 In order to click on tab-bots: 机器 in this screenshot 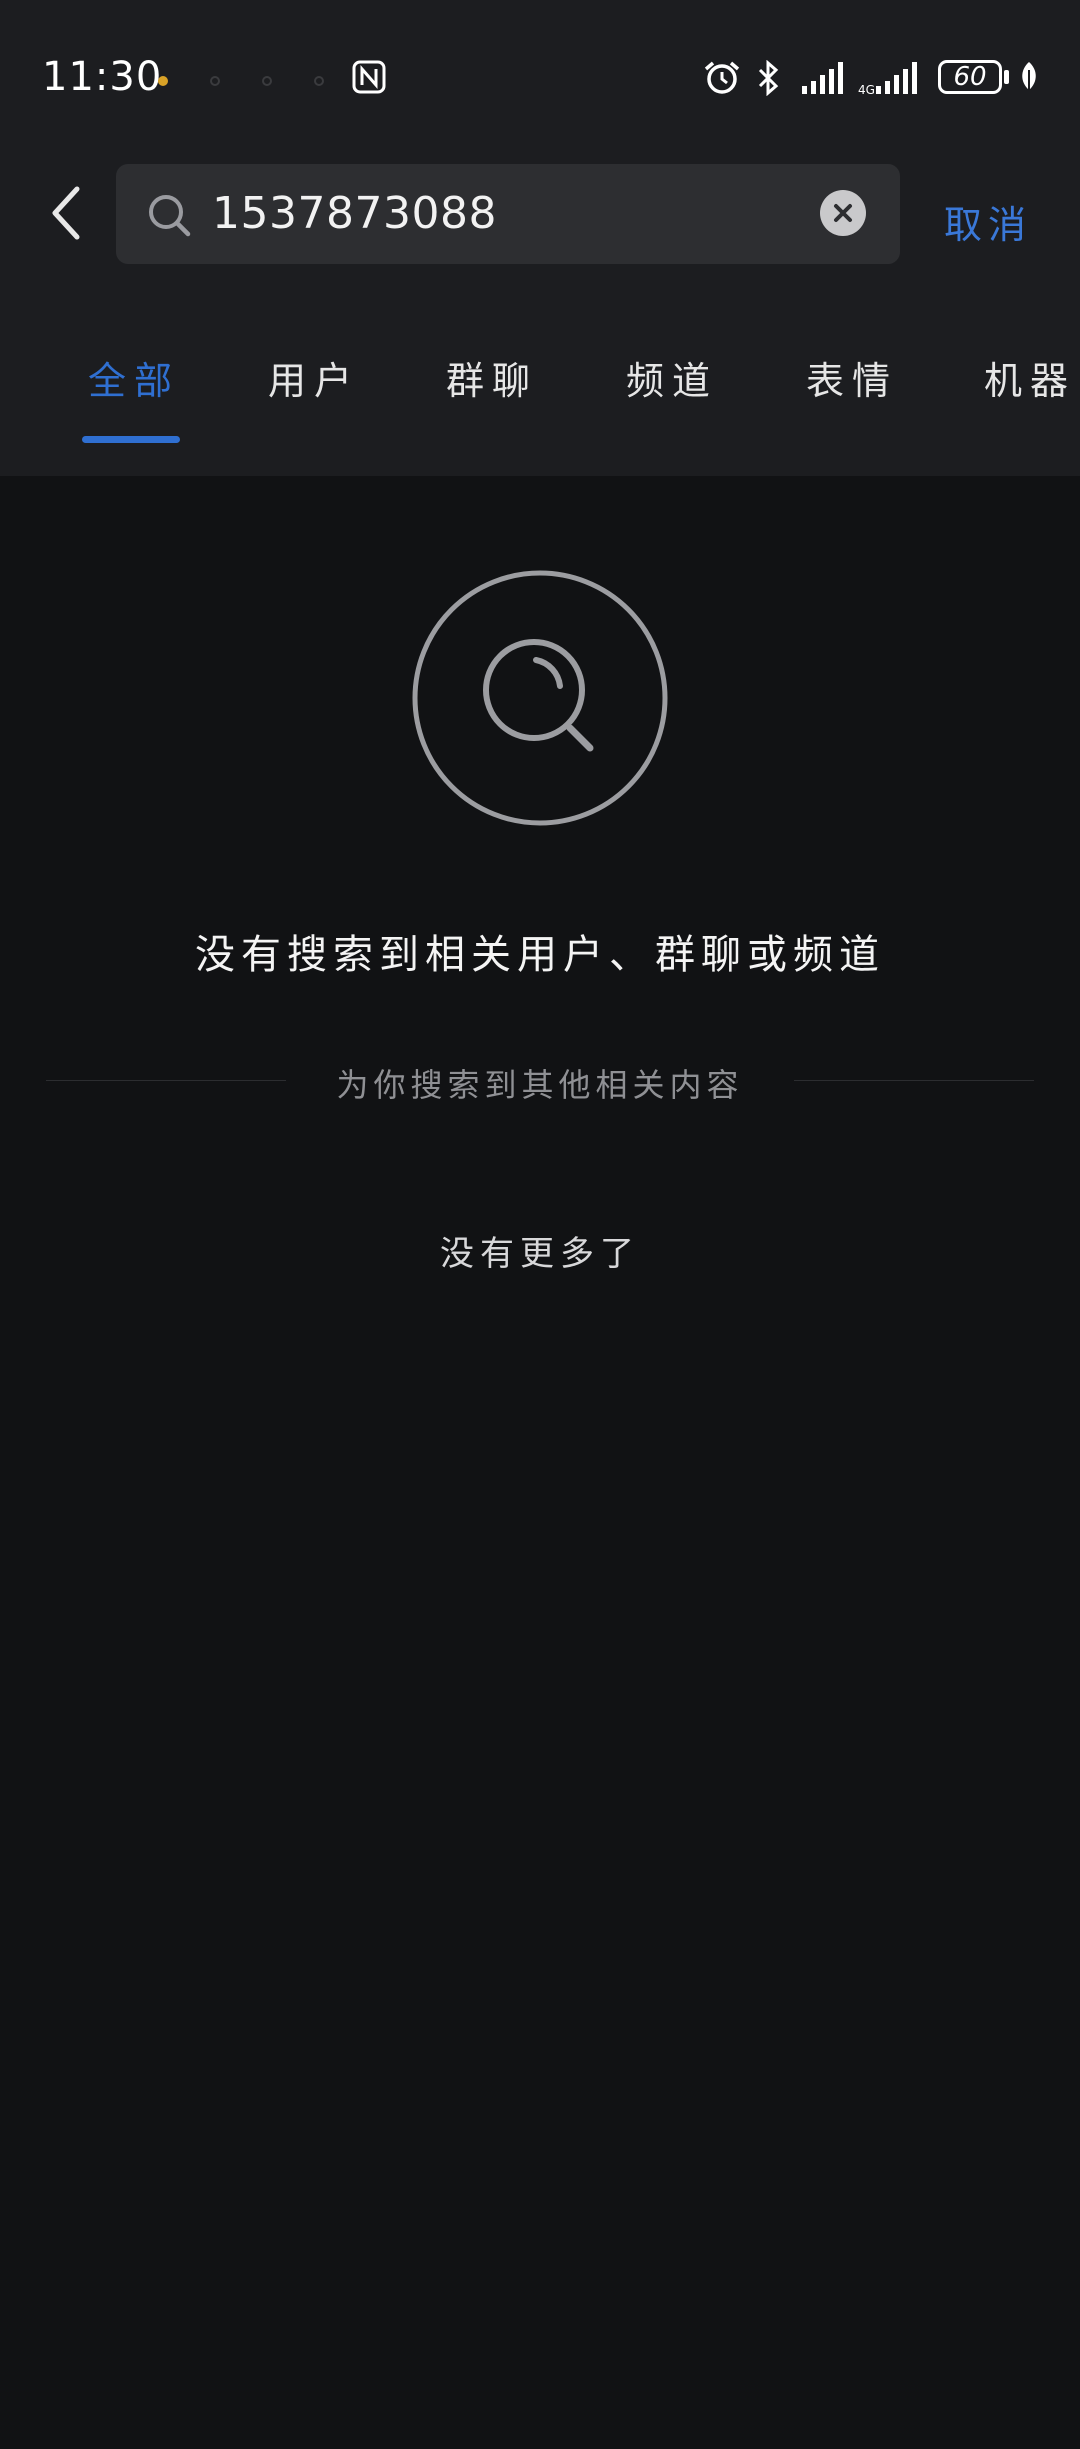, I will do `click(1030, 377)`.